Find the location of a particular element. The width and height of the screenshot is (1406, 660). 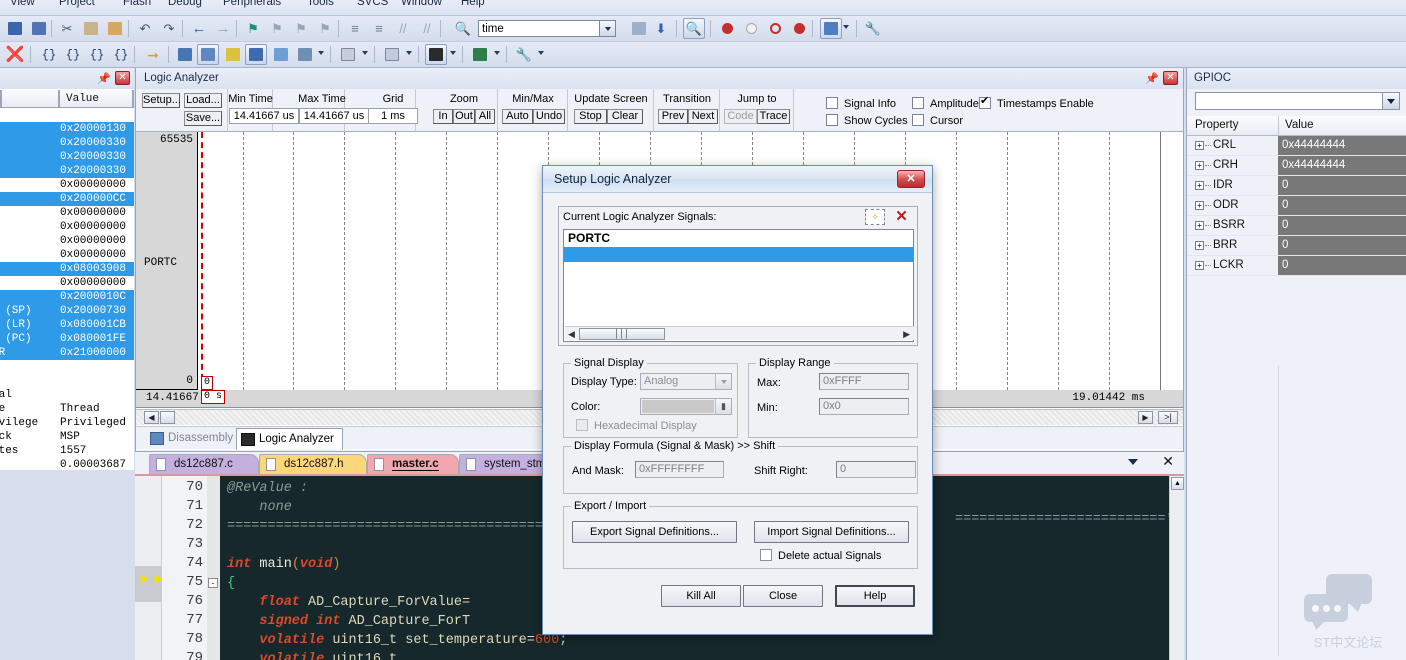

register-row: ack MSP is located at coordinates (67, 437).